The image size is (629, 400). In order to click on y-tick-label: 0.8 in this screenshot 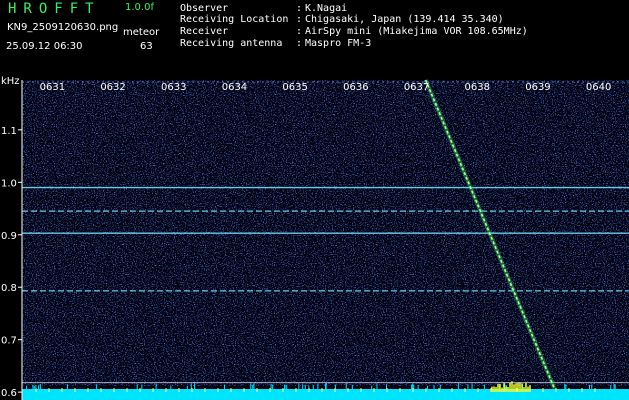, I will do `click(9, 288)`.